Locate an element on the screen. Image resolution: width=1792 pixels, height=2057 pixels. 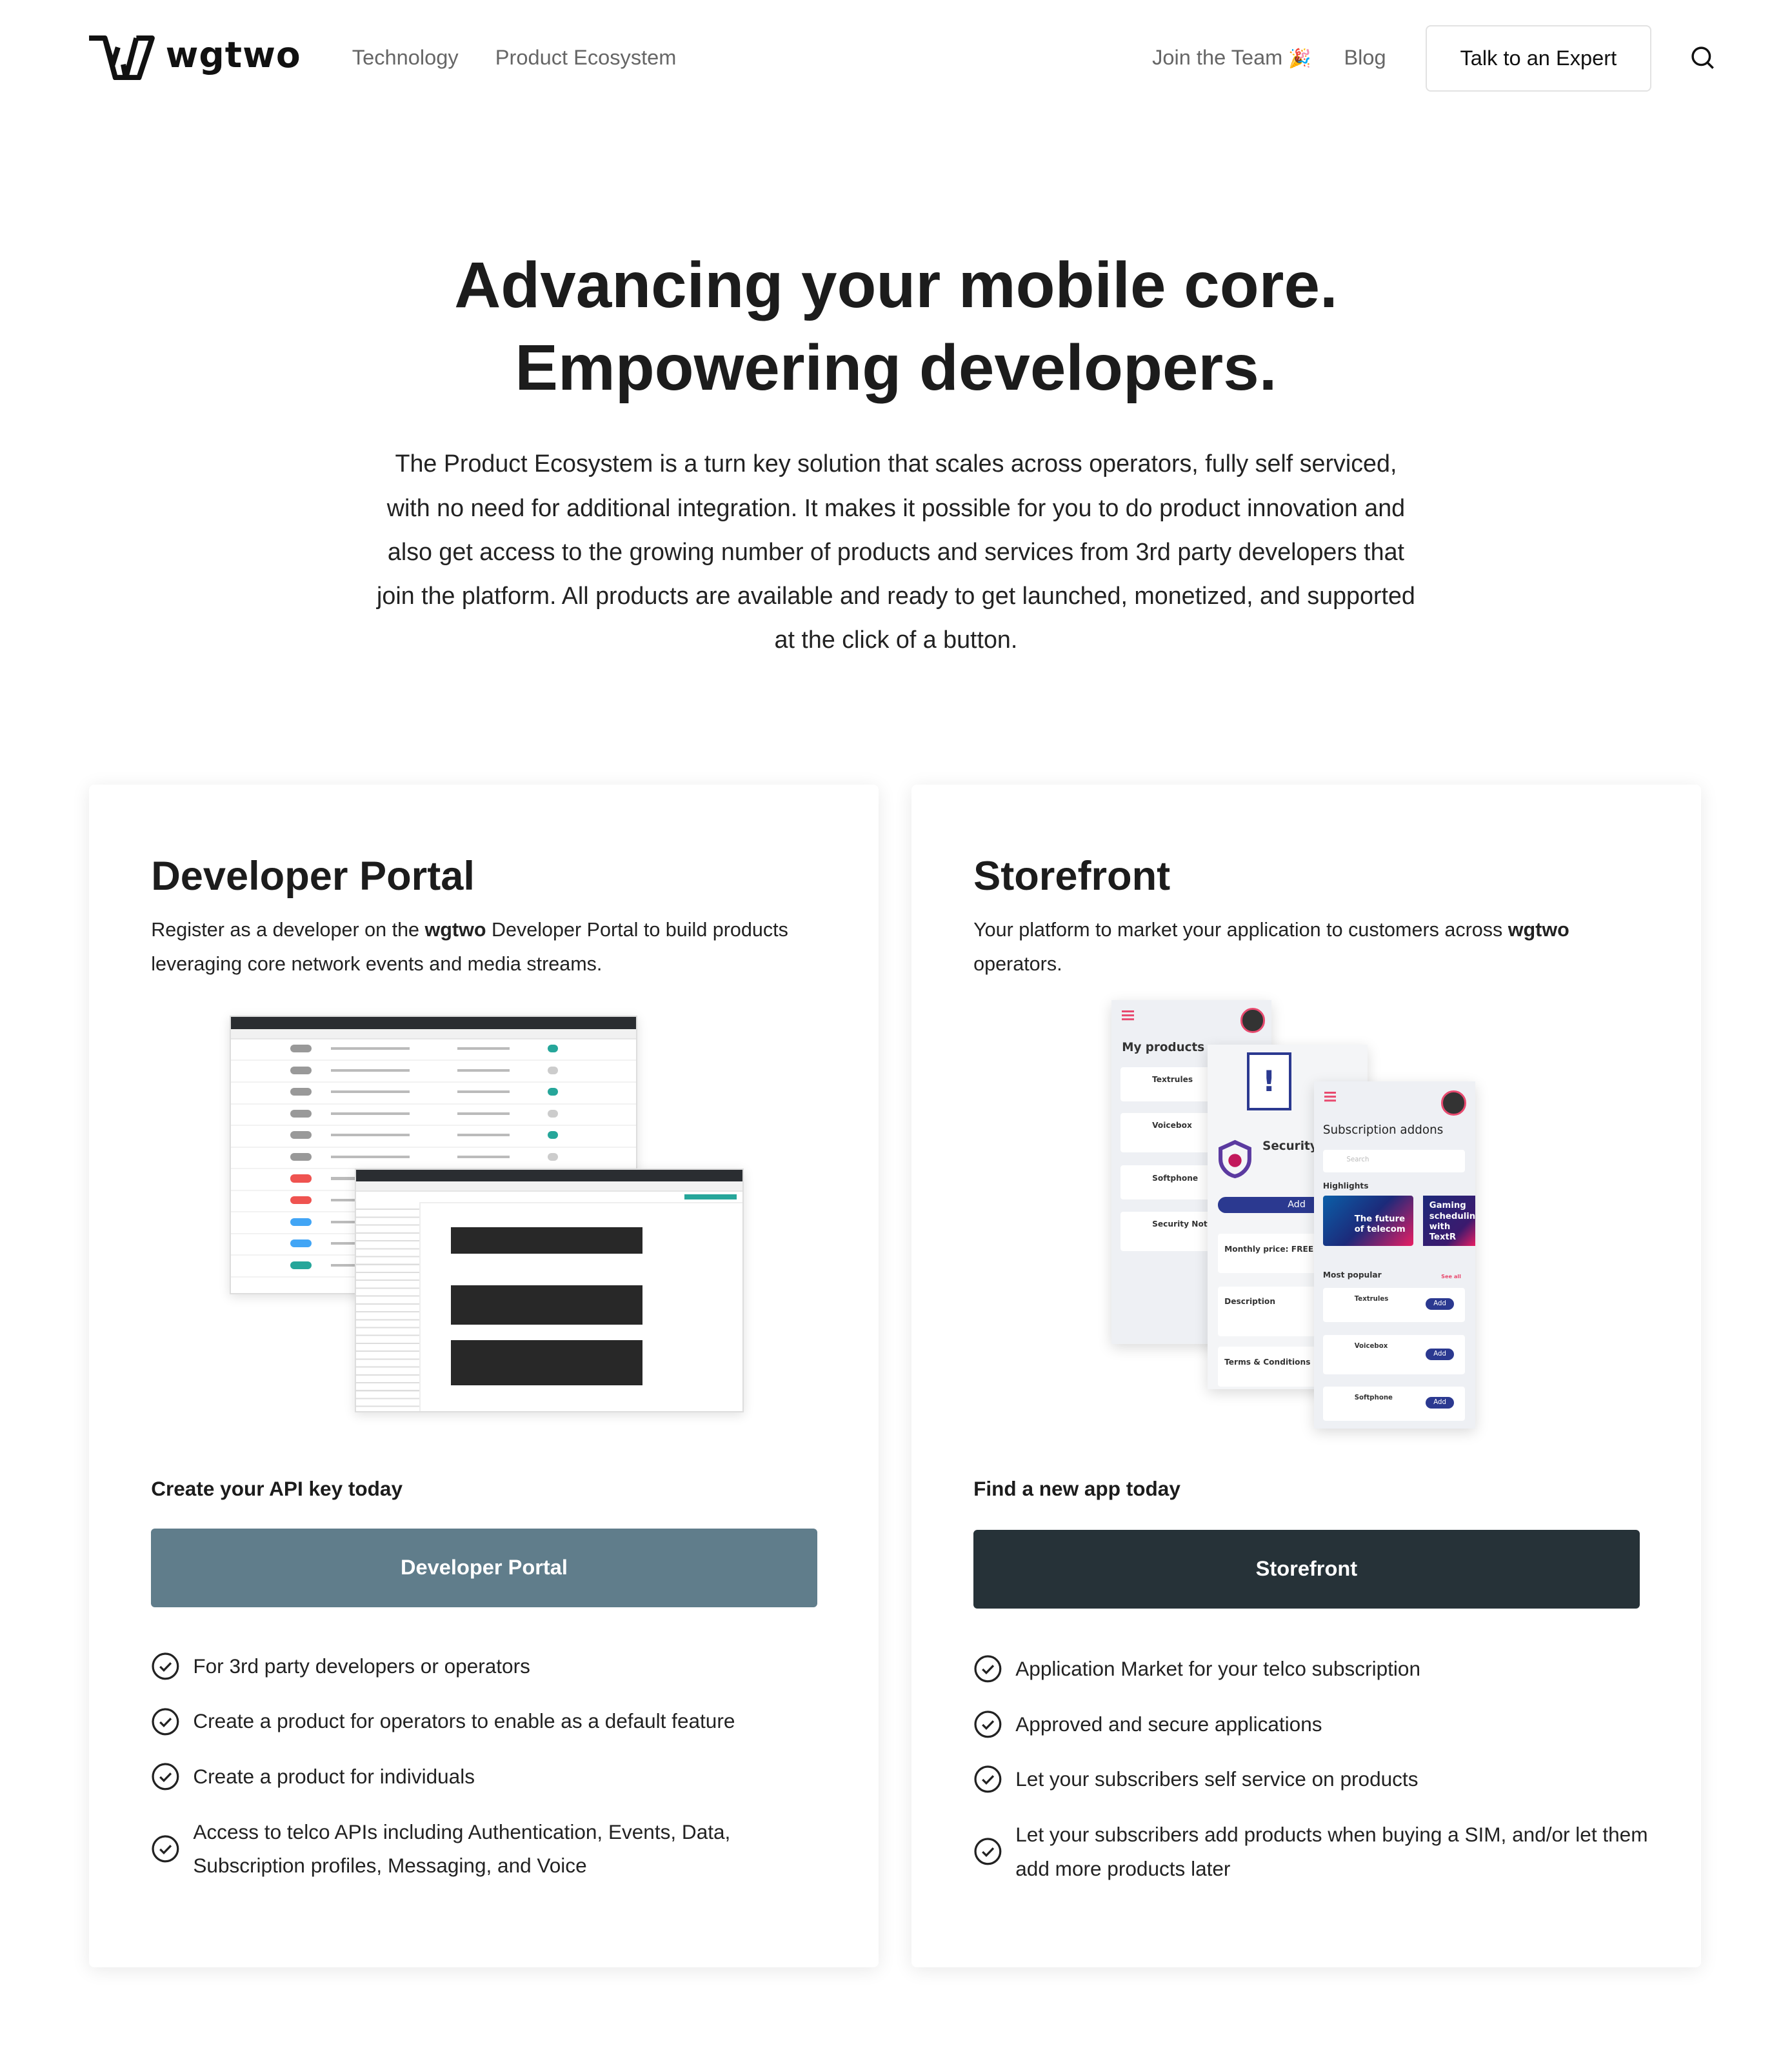
browser-window-front is located at coordinates (549, 1290).